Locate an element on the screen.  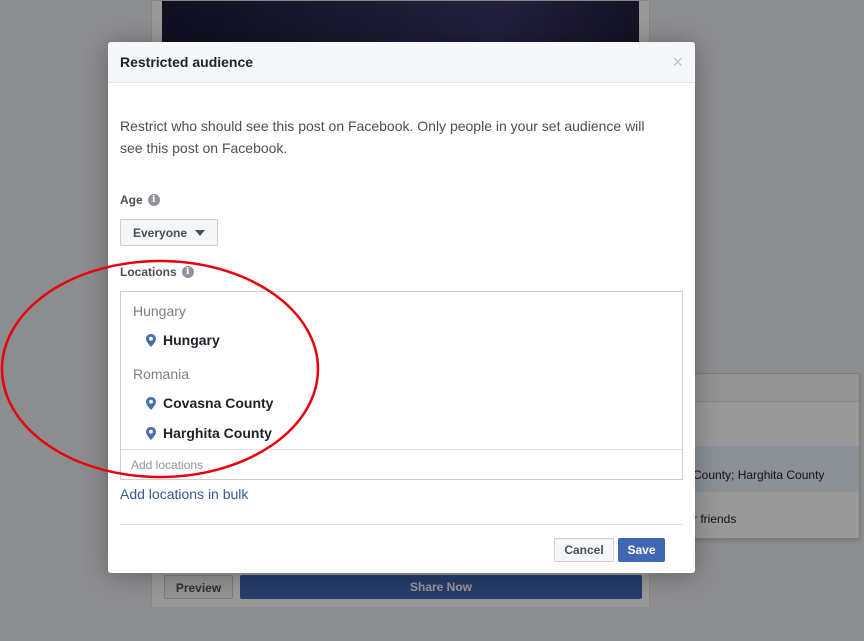
location-group-hungary: Hungary is located at coordinates (159, 311).